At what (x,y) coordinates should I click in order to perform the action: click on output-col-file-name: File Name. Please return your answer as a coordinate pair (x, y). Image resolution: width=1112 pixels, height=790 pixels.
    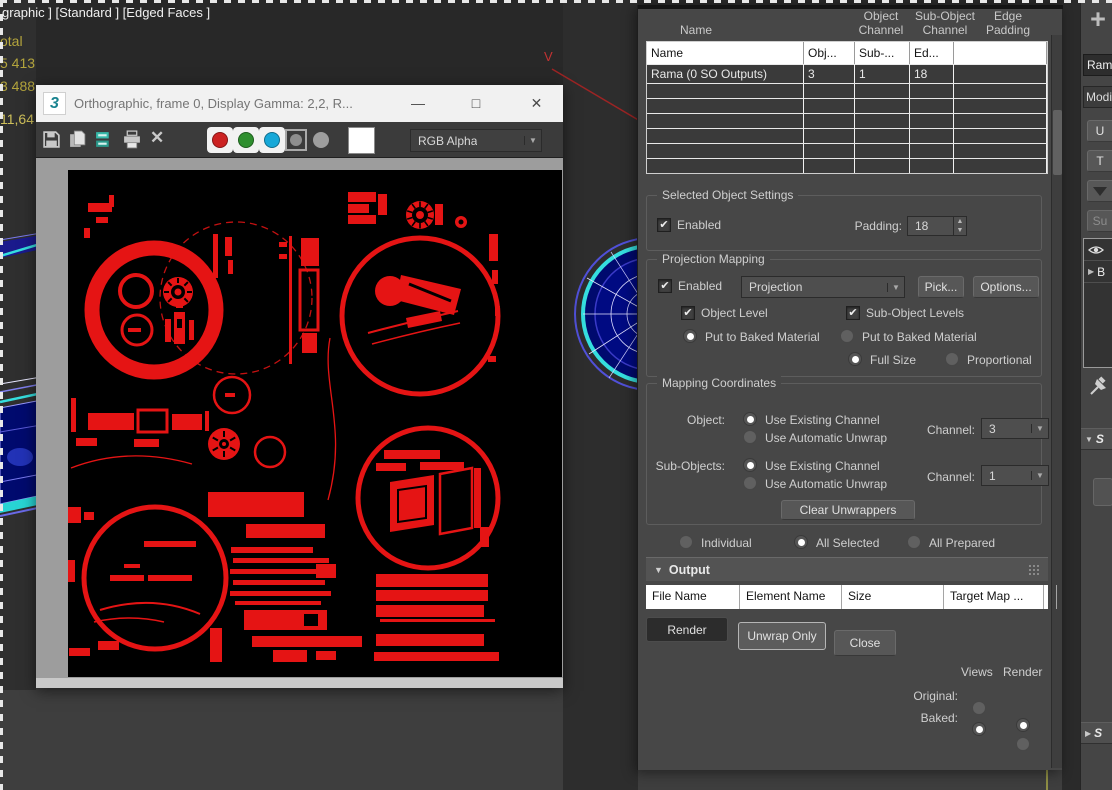
    Looking at the image, I should click on (693, 597).